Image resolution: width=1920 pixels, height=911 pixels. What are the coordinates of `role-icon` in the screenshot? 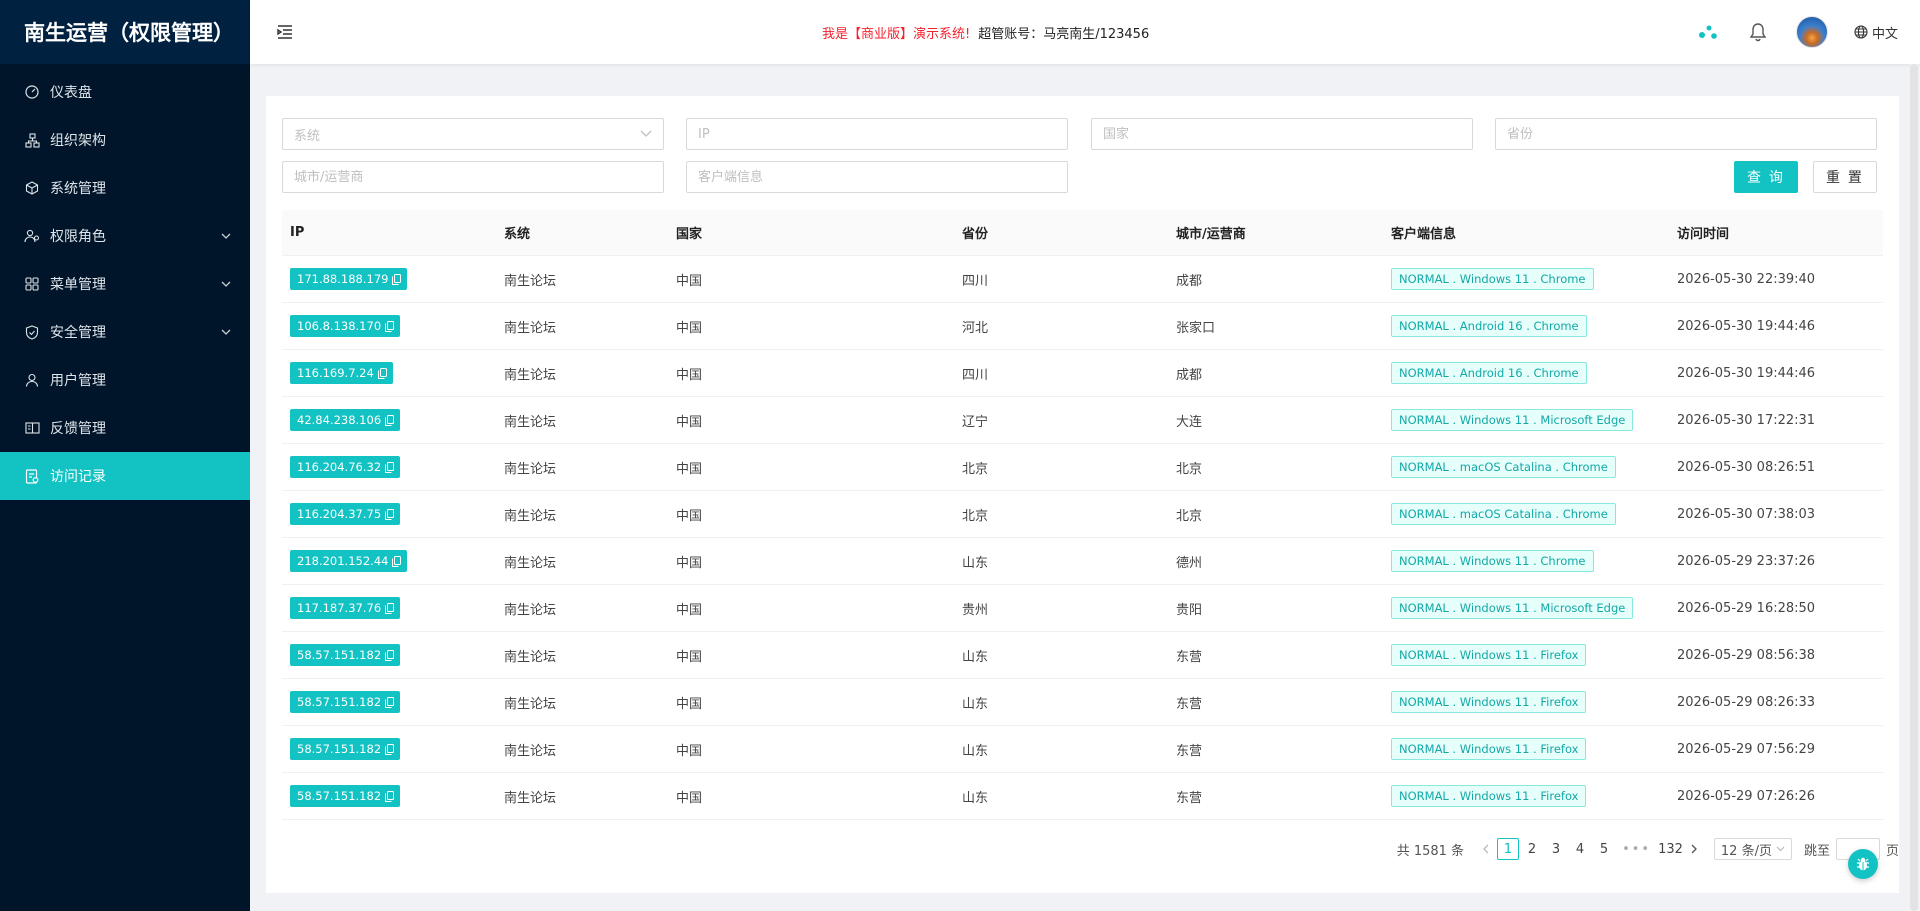 It's located at (32, 236).